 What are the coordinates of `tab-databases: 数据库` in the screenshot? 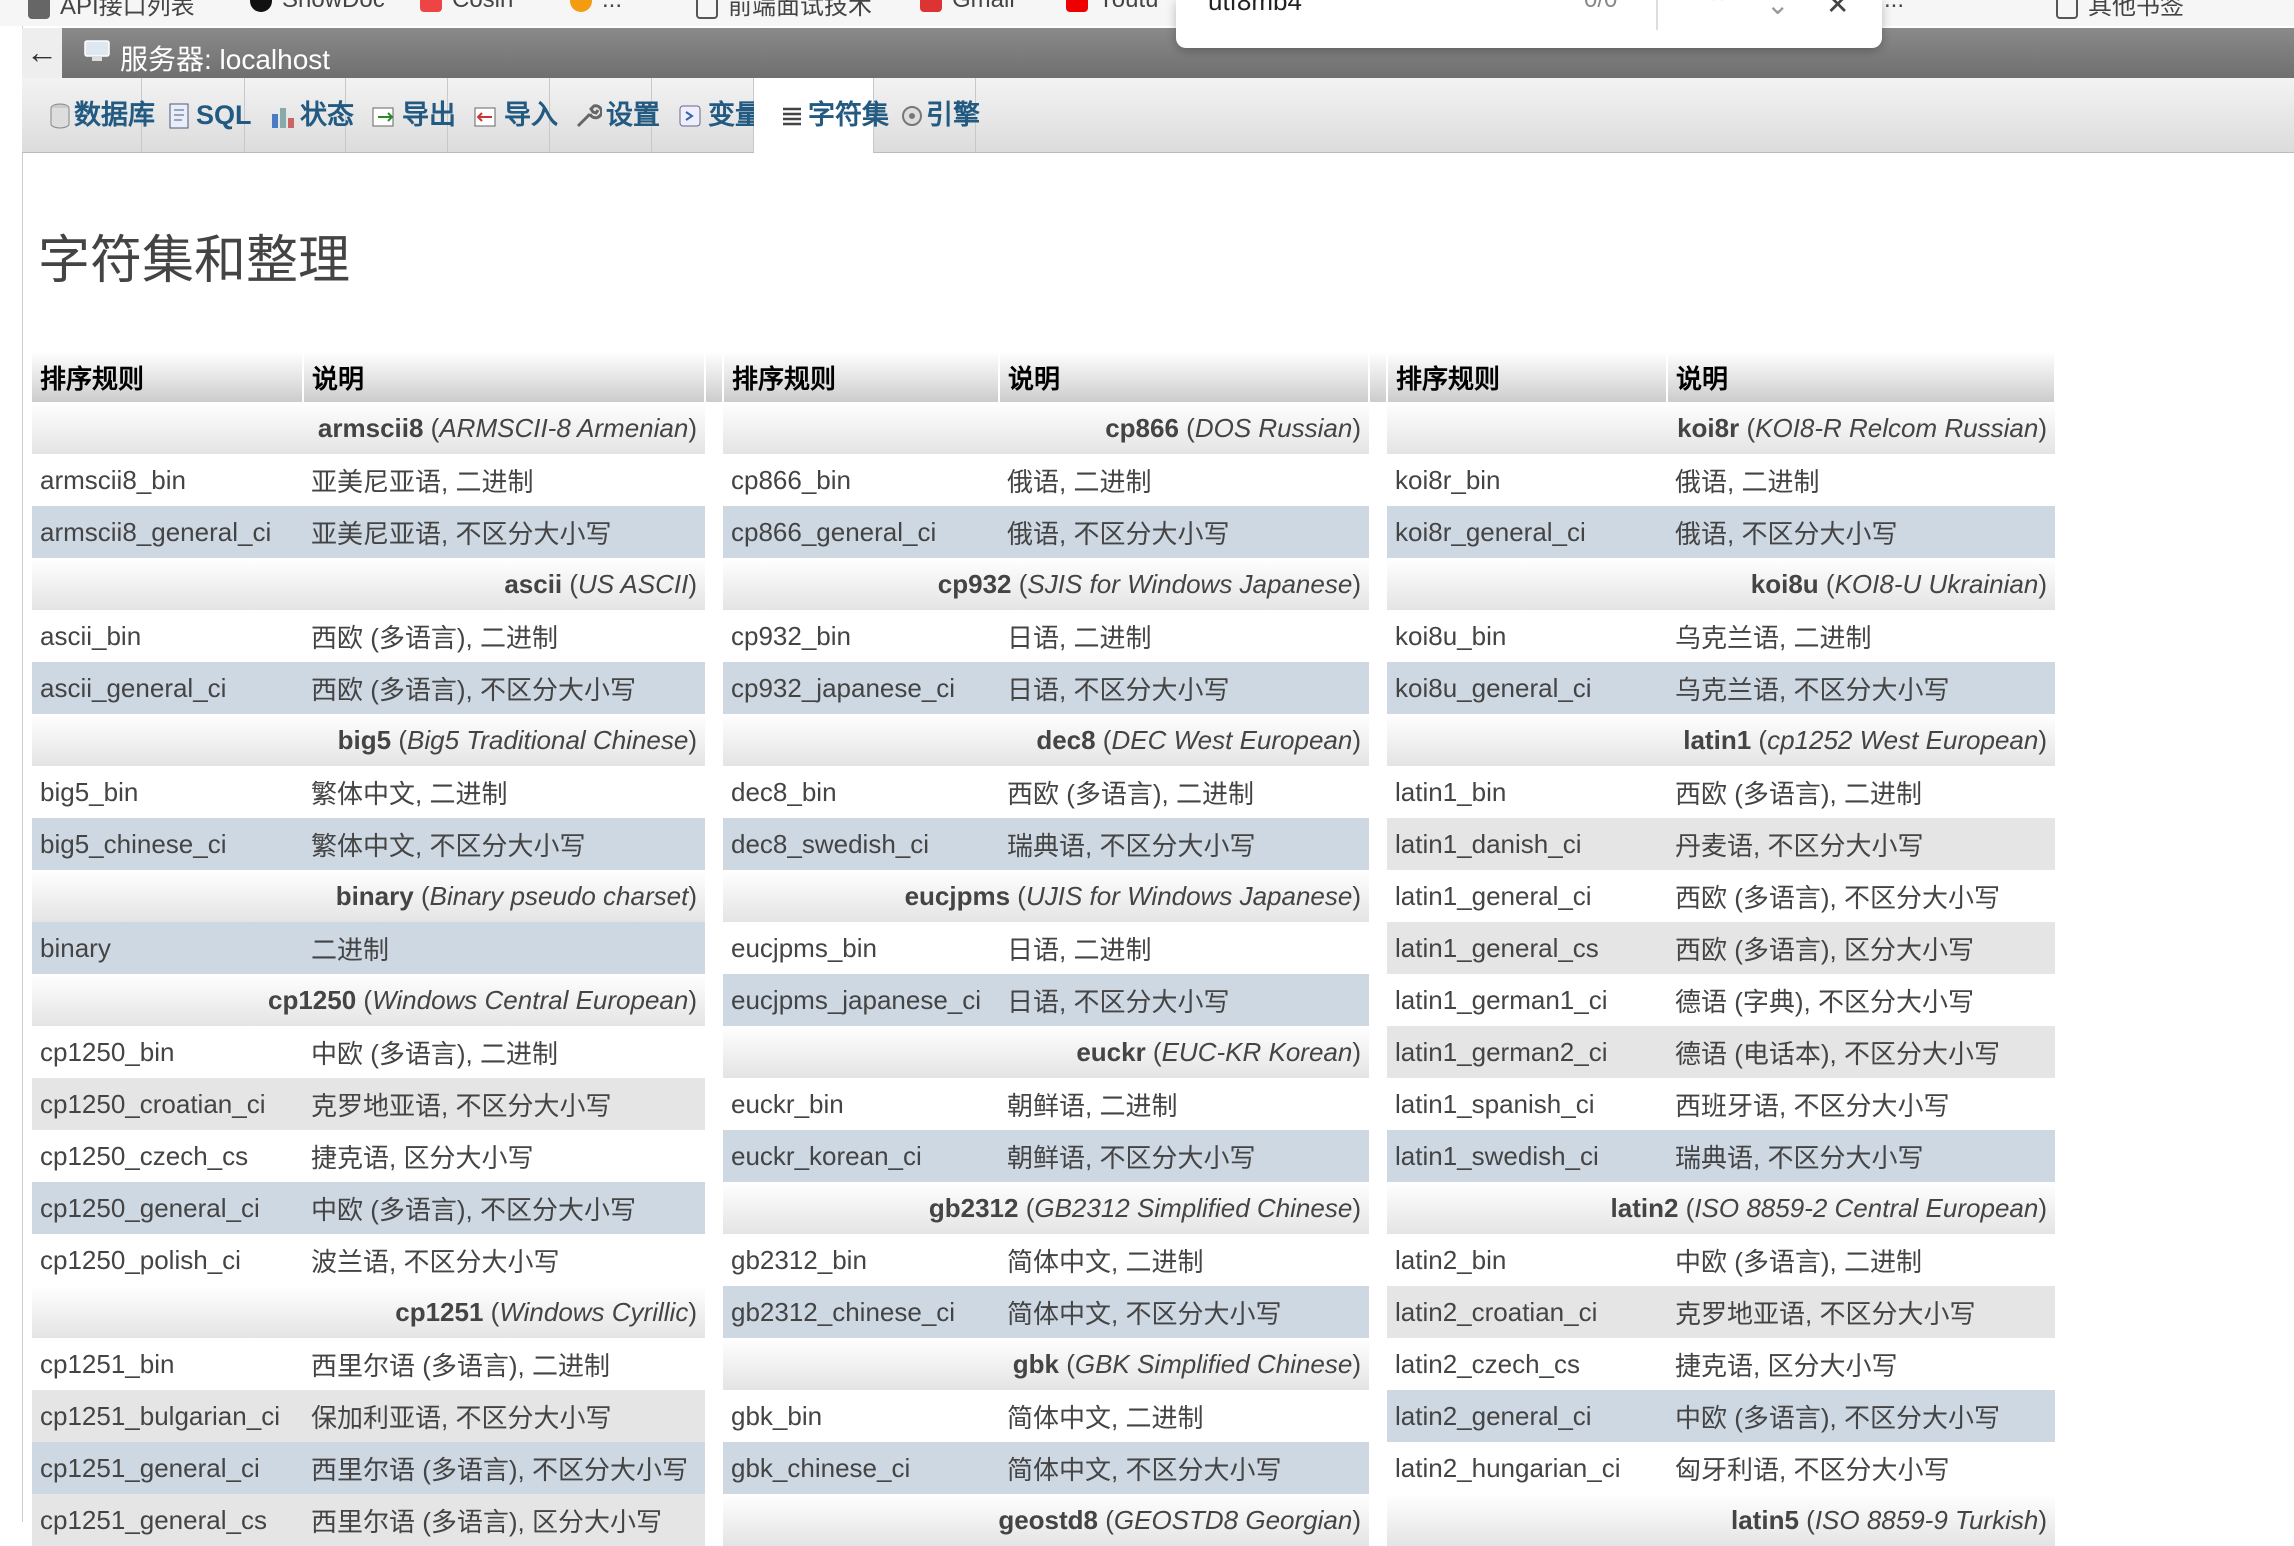 It's located at (88, 115).